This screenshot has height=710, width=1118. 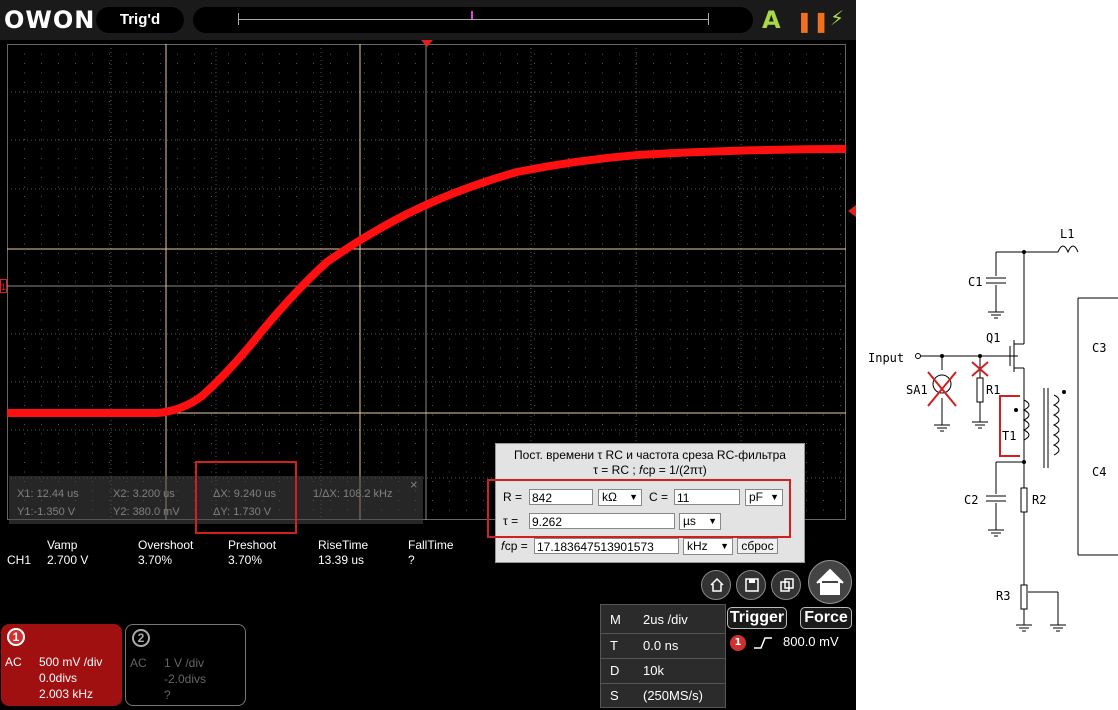 I want to click on ch1-coupling: AC, so click(x=13, y=662).